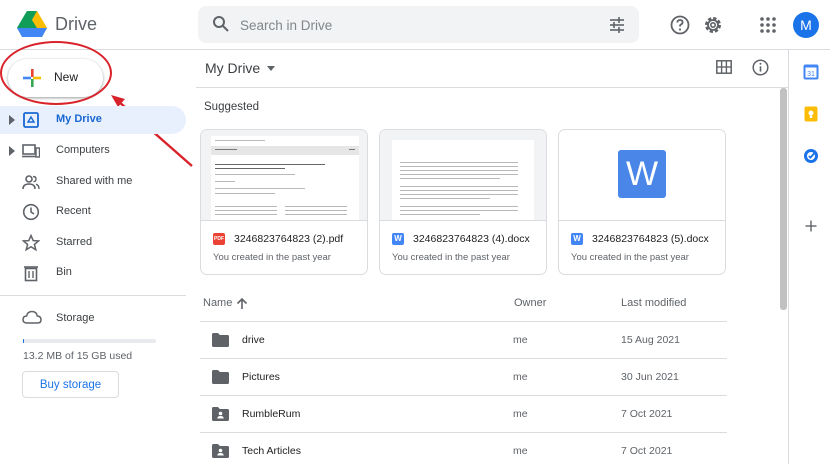  Describe the element at coordinates (75, 318) in the screenshot. I see `storage-label: Storage` at that location.